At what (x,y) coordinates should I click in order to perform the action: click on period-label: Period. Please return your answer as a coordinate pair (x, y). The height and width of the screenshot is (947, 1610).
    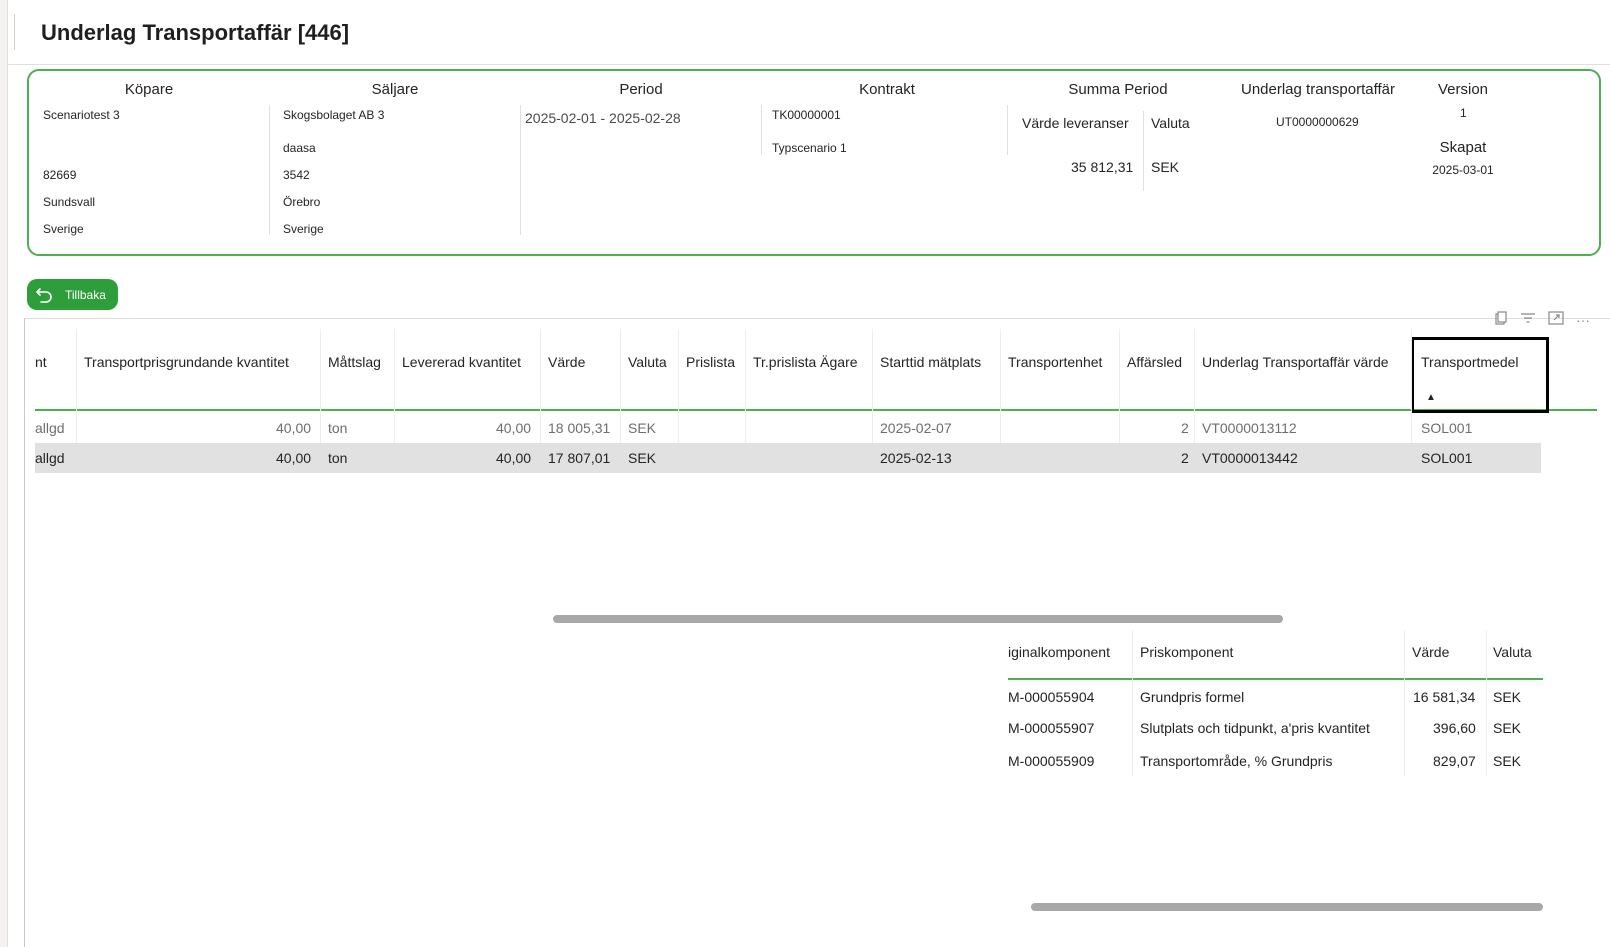
    Looking at the image, I should click on (641, 89).